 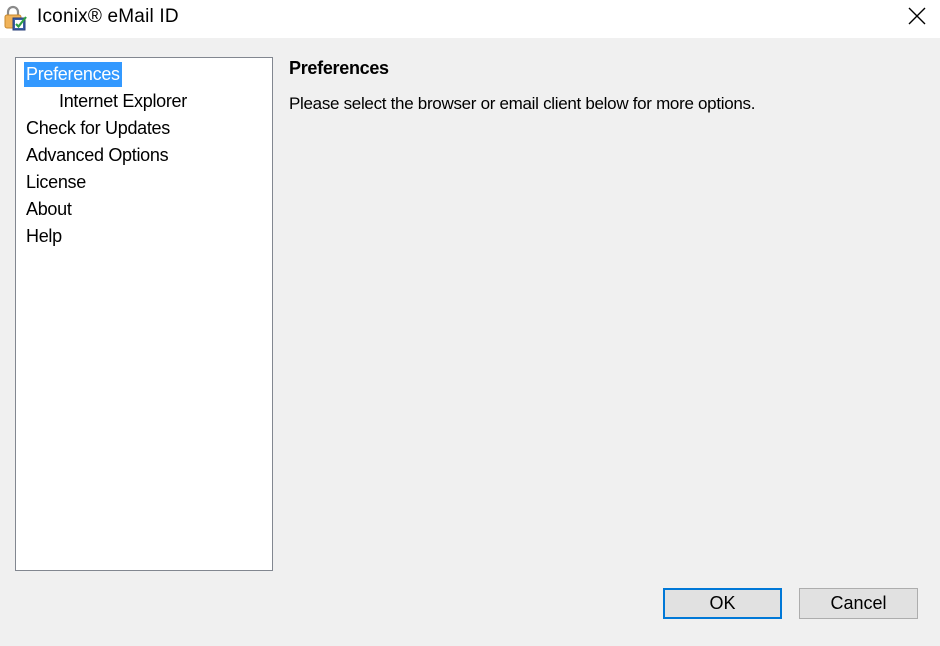 What do you see at coordinates (108, 16) in the screenshot?
I see `window-title: Iconix® eMail ID` at bounding box center [108, 16].